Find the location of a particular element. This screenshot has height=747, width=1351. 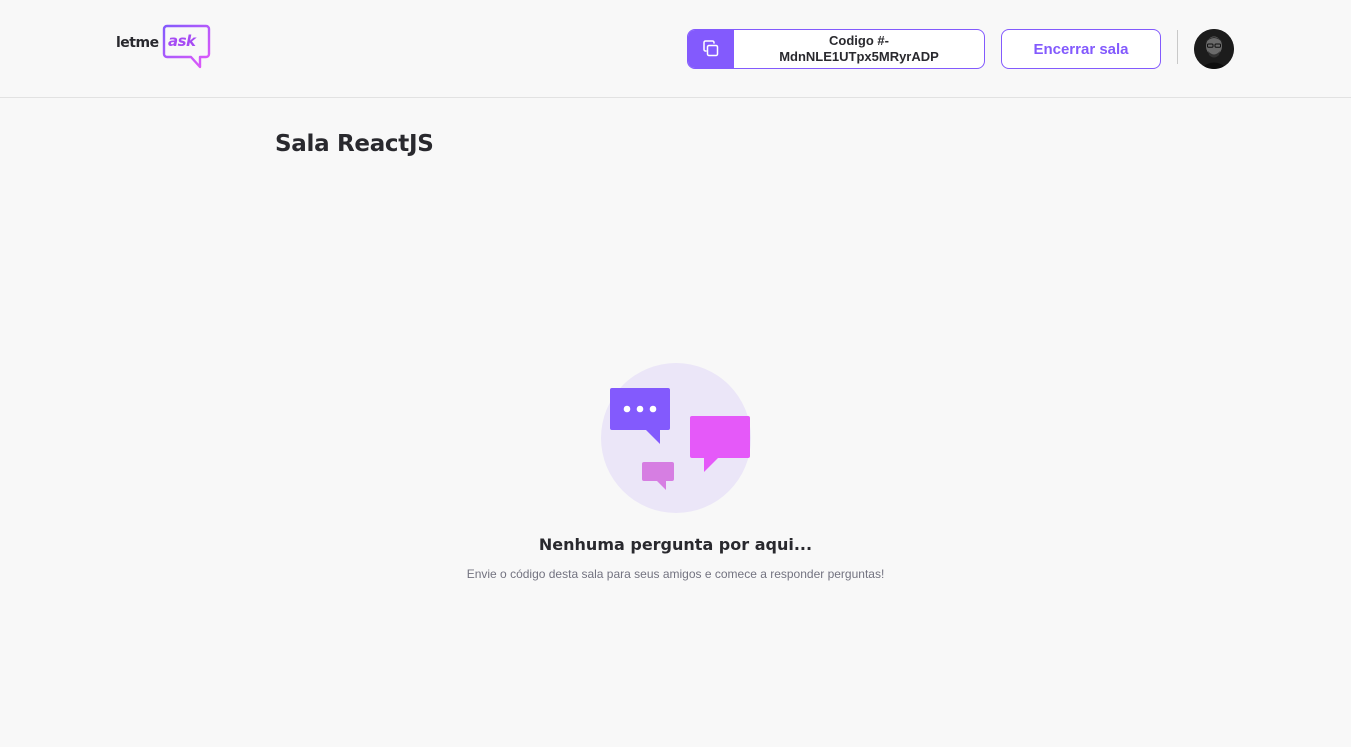

close-room-button: Encerrar sala is located at coordinates (1081, 49).